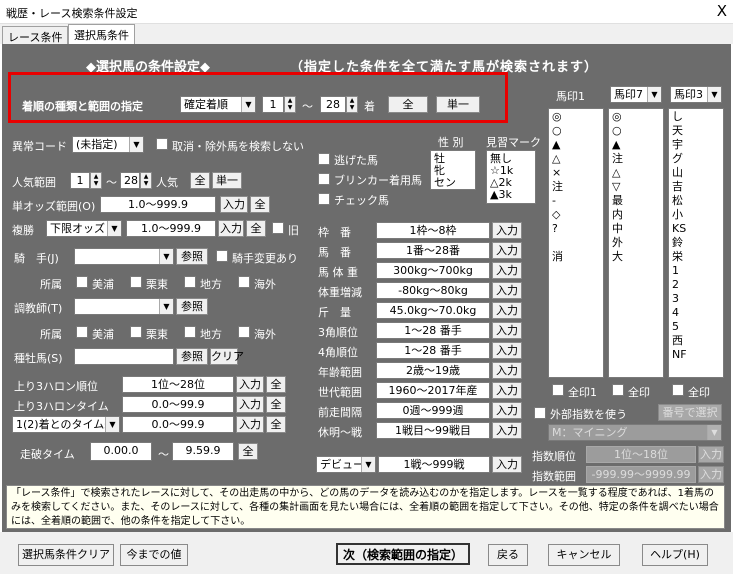 The height and width of the screenshot is (574, 733). I want to click on affil2-ritto-checkbox, so click(136, 332).